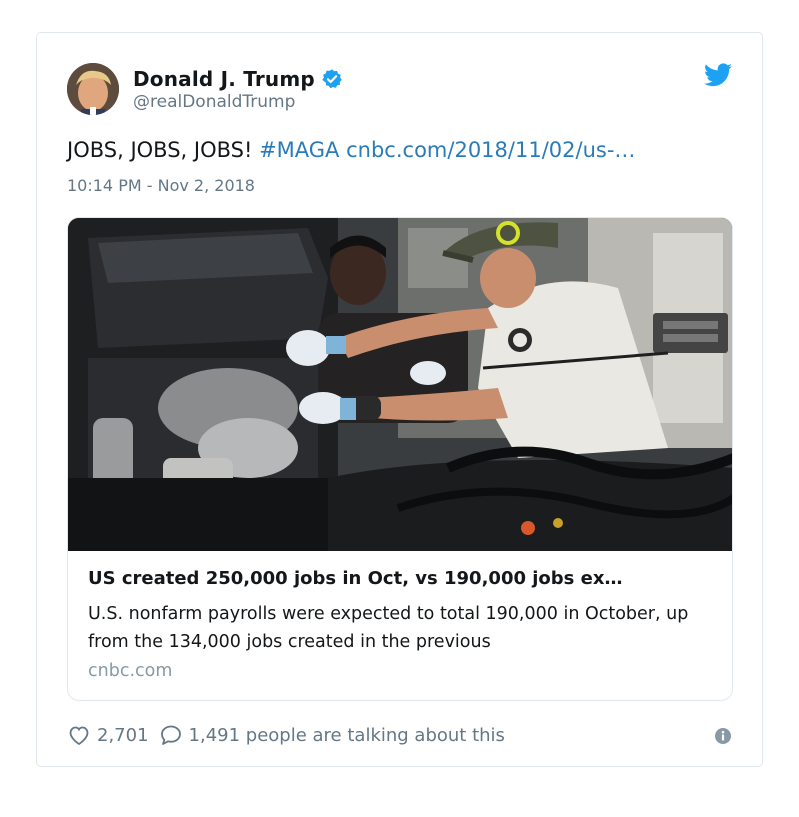  What do you see at coordinates (123, 735) in the screenshot?
I see `like-count: 2,701` at bounding box center [123, 735].